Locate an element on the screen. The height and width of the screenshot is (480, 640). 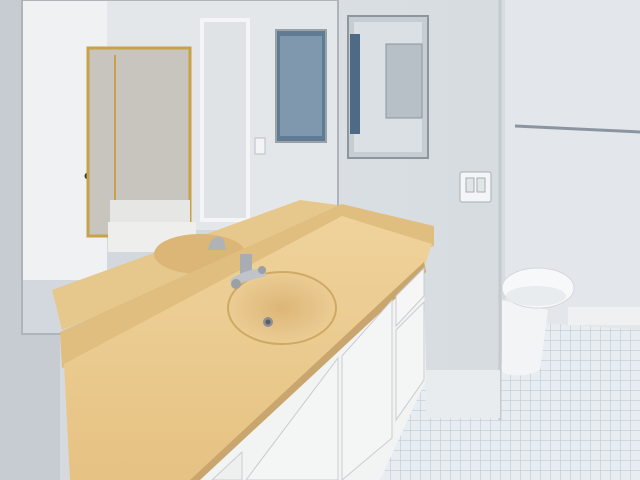
medicine-cabinet is located at coordinates (388, 87).